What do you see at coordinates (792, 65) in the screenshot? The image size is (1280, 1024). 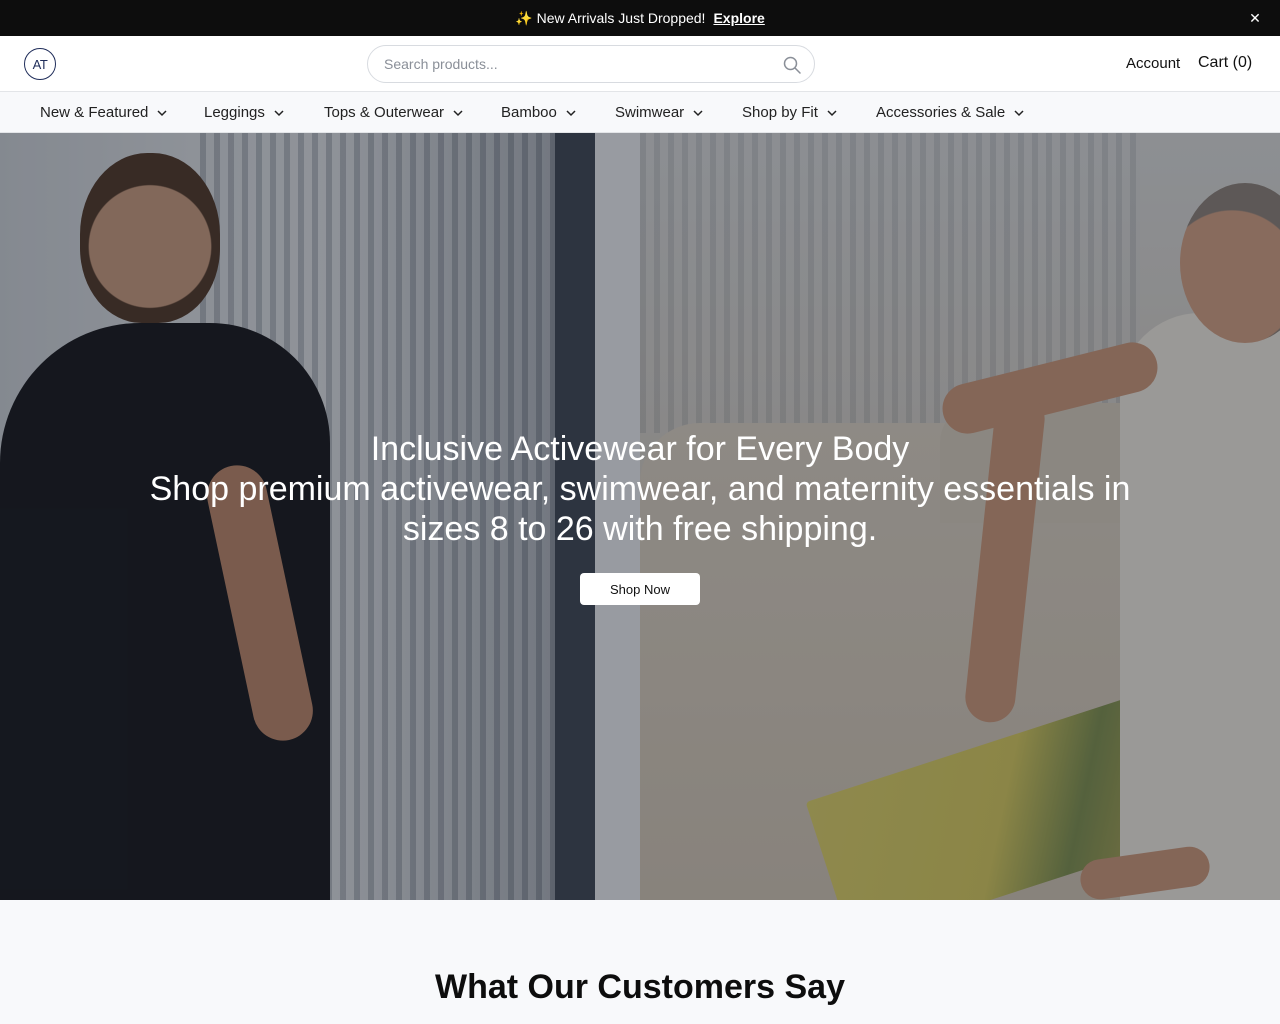 I see `search-icon` at bounding box center [792, 65].